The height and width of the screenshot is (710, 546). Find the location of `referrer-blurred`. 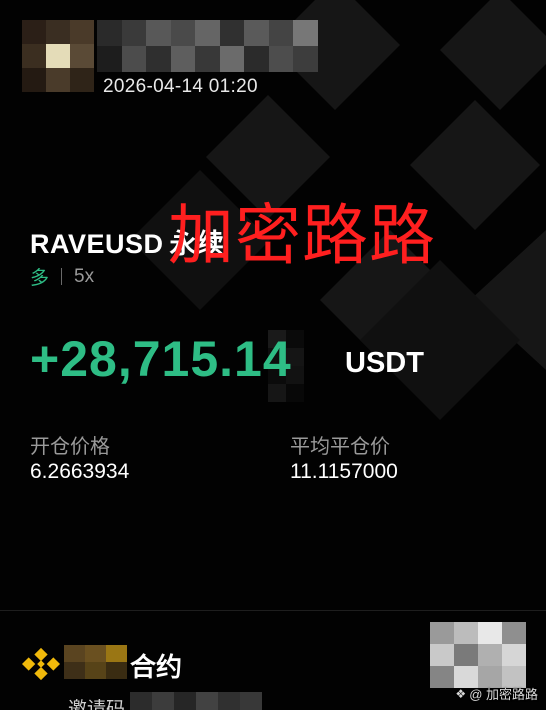

referrer-blurred is located at coordinates (95, 662).